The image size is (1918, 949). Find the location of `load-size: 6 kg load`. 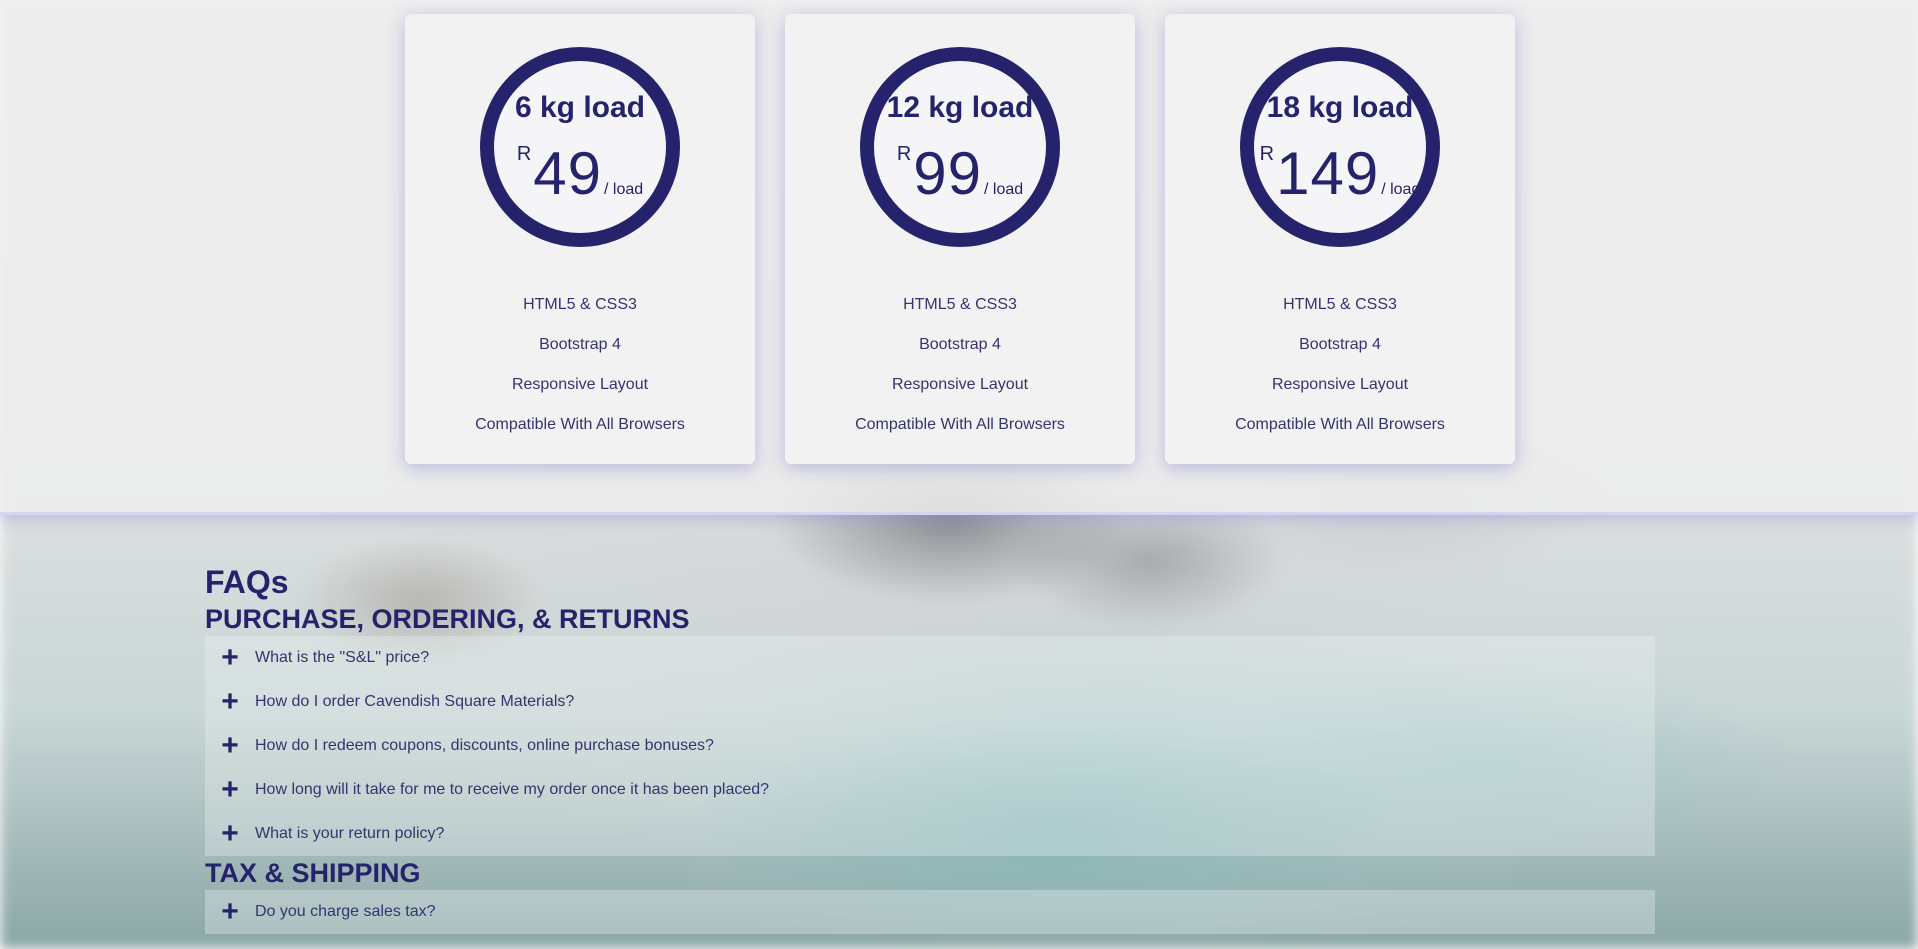

load-size: 6 kg load is located at coordinates (580, 107).